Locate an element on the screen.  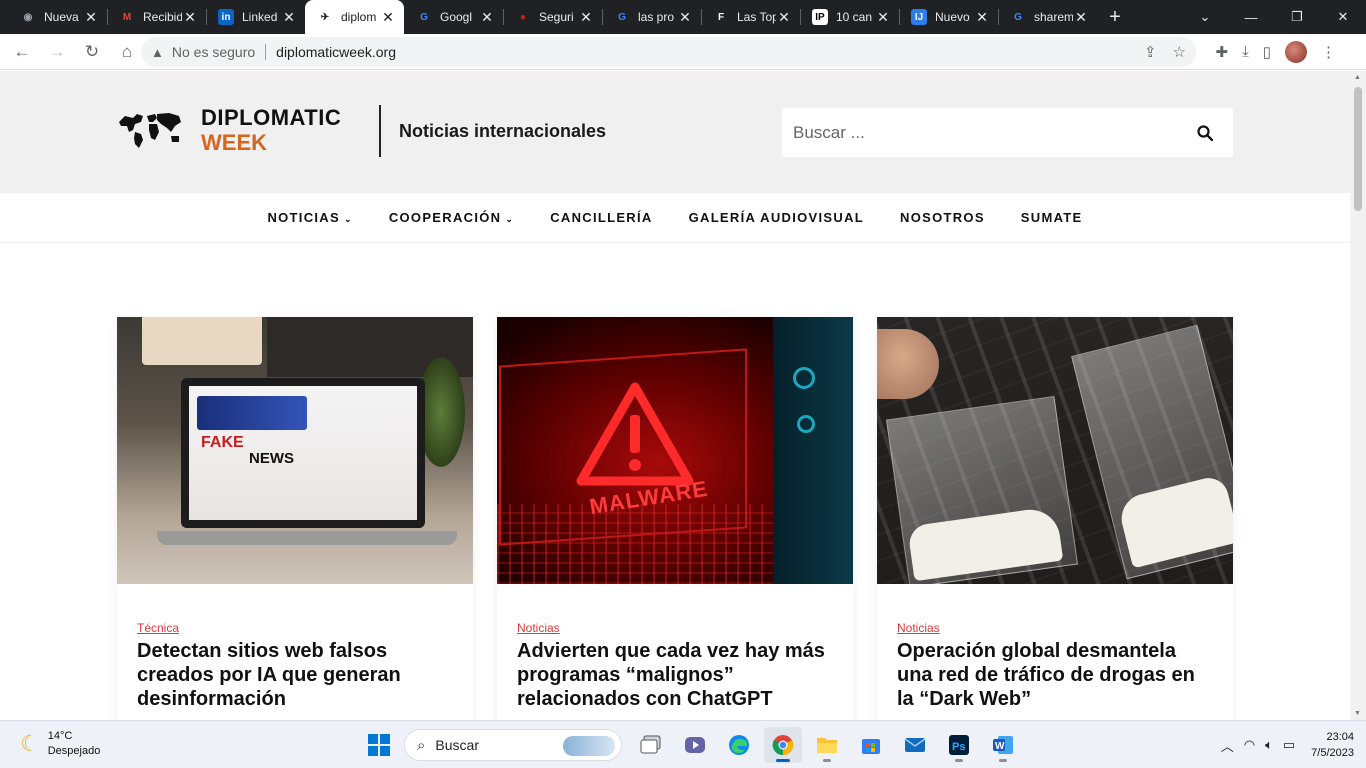
menu-icon: ⋮ is located at coordinates (1328, 52).